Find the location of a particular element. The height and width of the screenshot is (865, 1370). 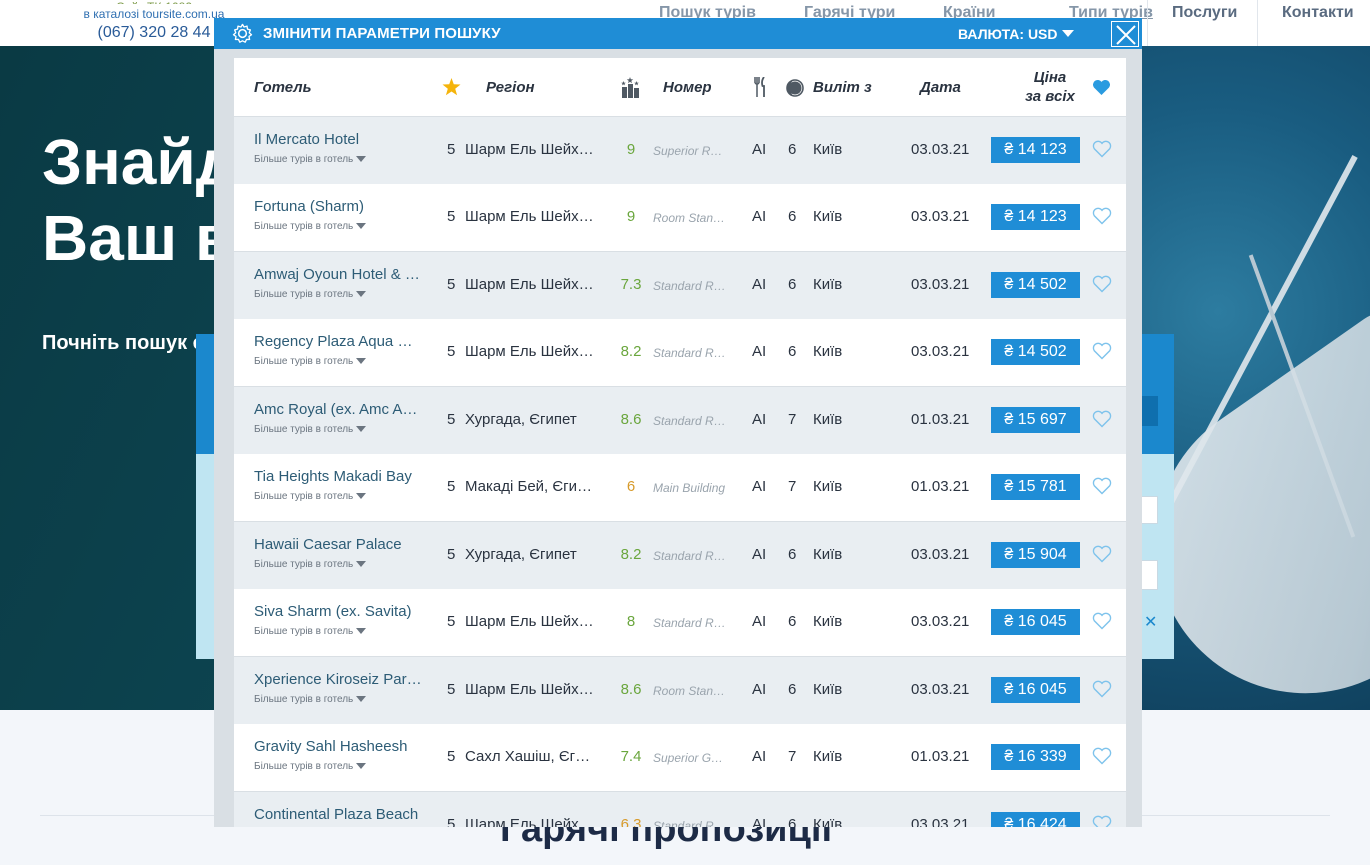

rating-icon is located at coordinates (630, 88).